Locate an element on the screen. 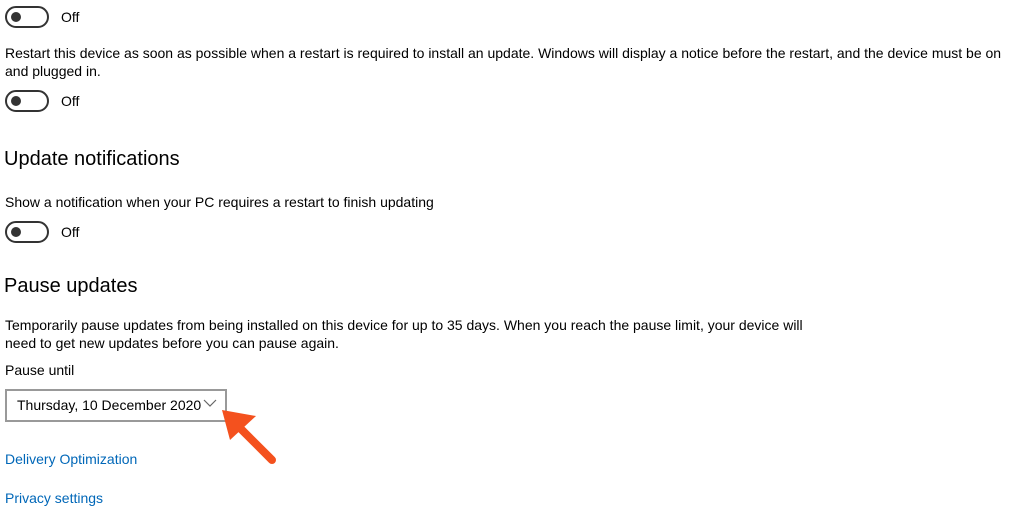 The image size is (1024, 513). pause-updates-heading: Pause updates is located at coordinates (71, 286).